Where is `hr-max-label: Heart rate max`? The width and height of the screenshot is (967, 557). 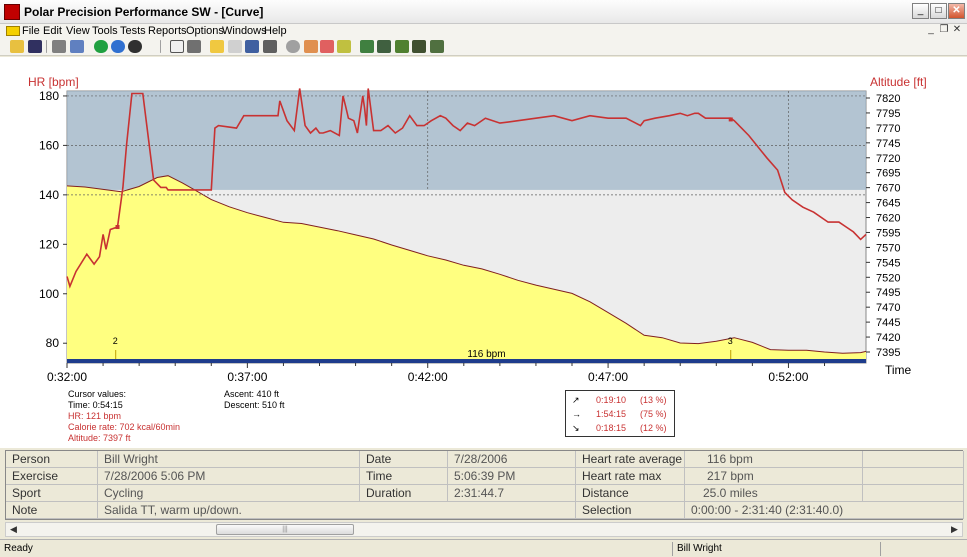
hr-max-label: Heart rate max is located at coordinates (630, 476).